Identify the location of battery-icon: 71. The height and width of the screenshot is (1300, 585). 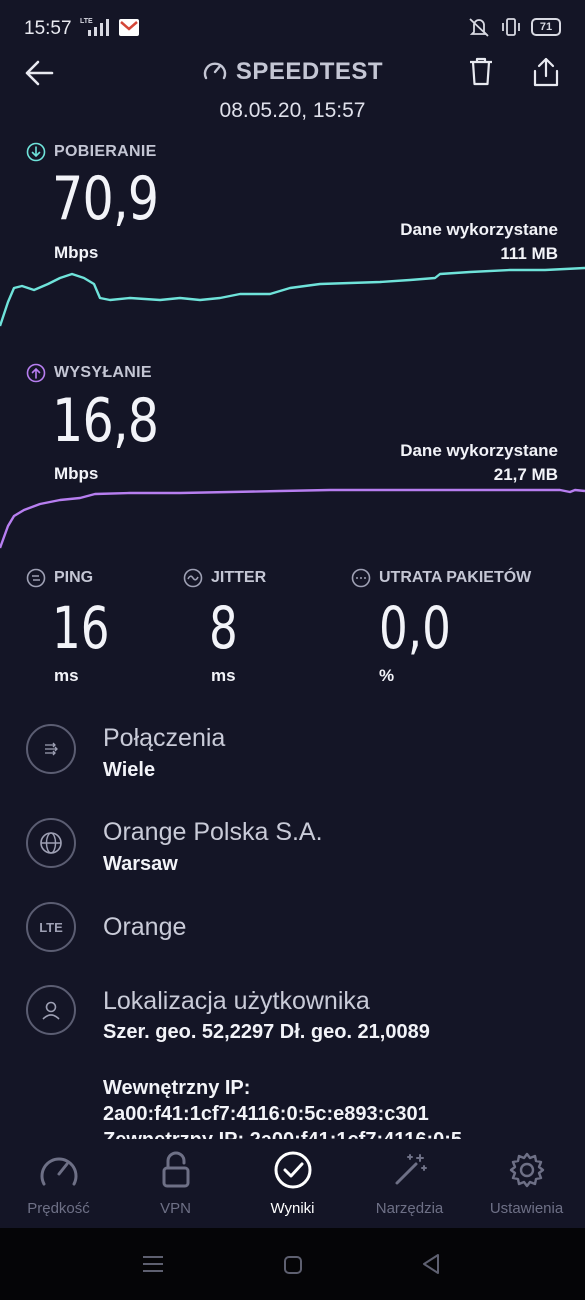
(546, 27).